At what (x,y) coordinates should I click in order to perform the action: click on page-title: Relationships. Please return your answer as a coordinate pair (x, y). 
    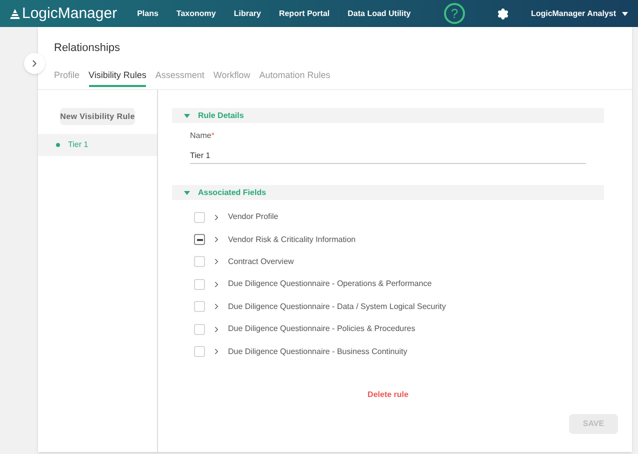
    Looking at the image, I should click on (88, 48).